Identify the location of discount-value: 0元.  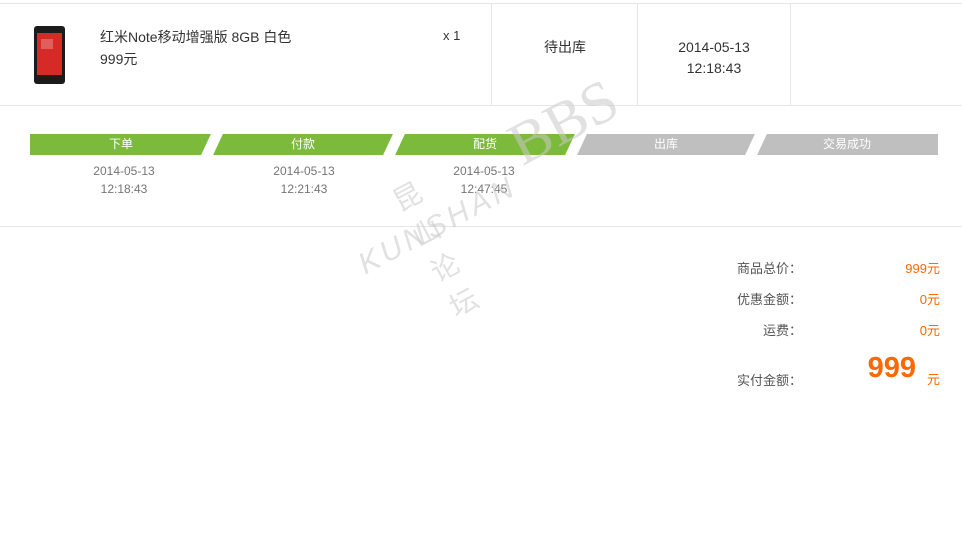
(929, 299).